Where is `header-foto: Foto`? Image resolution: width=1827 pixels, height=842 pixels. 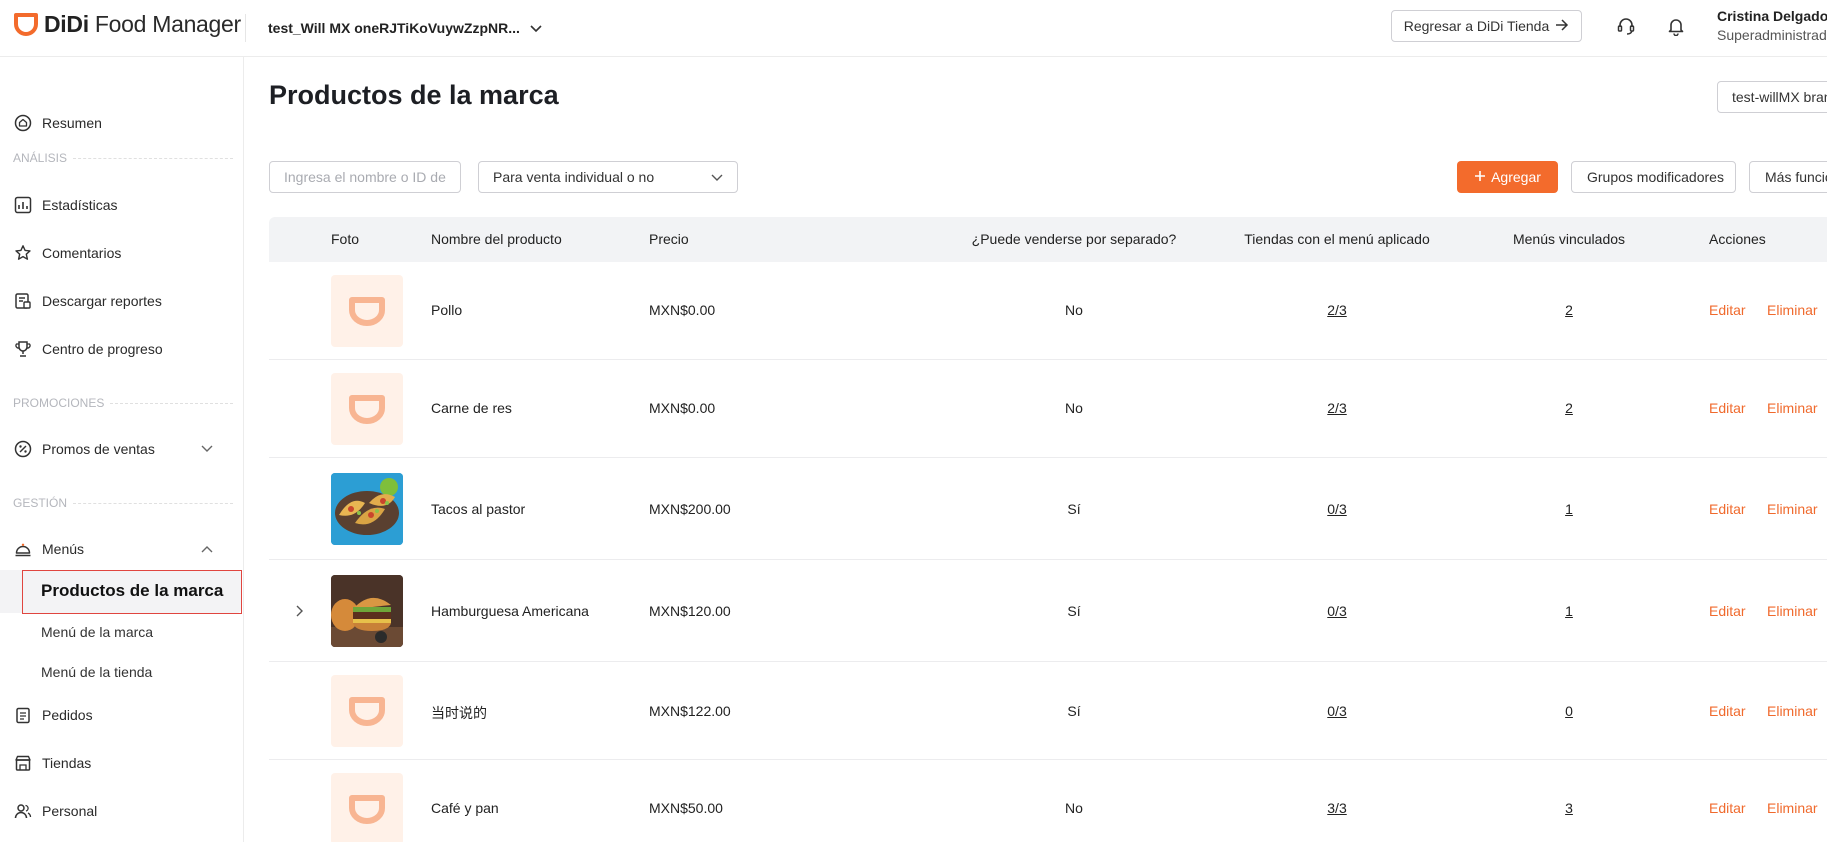
header-foto: Foto is located at coordinates (345, 239).